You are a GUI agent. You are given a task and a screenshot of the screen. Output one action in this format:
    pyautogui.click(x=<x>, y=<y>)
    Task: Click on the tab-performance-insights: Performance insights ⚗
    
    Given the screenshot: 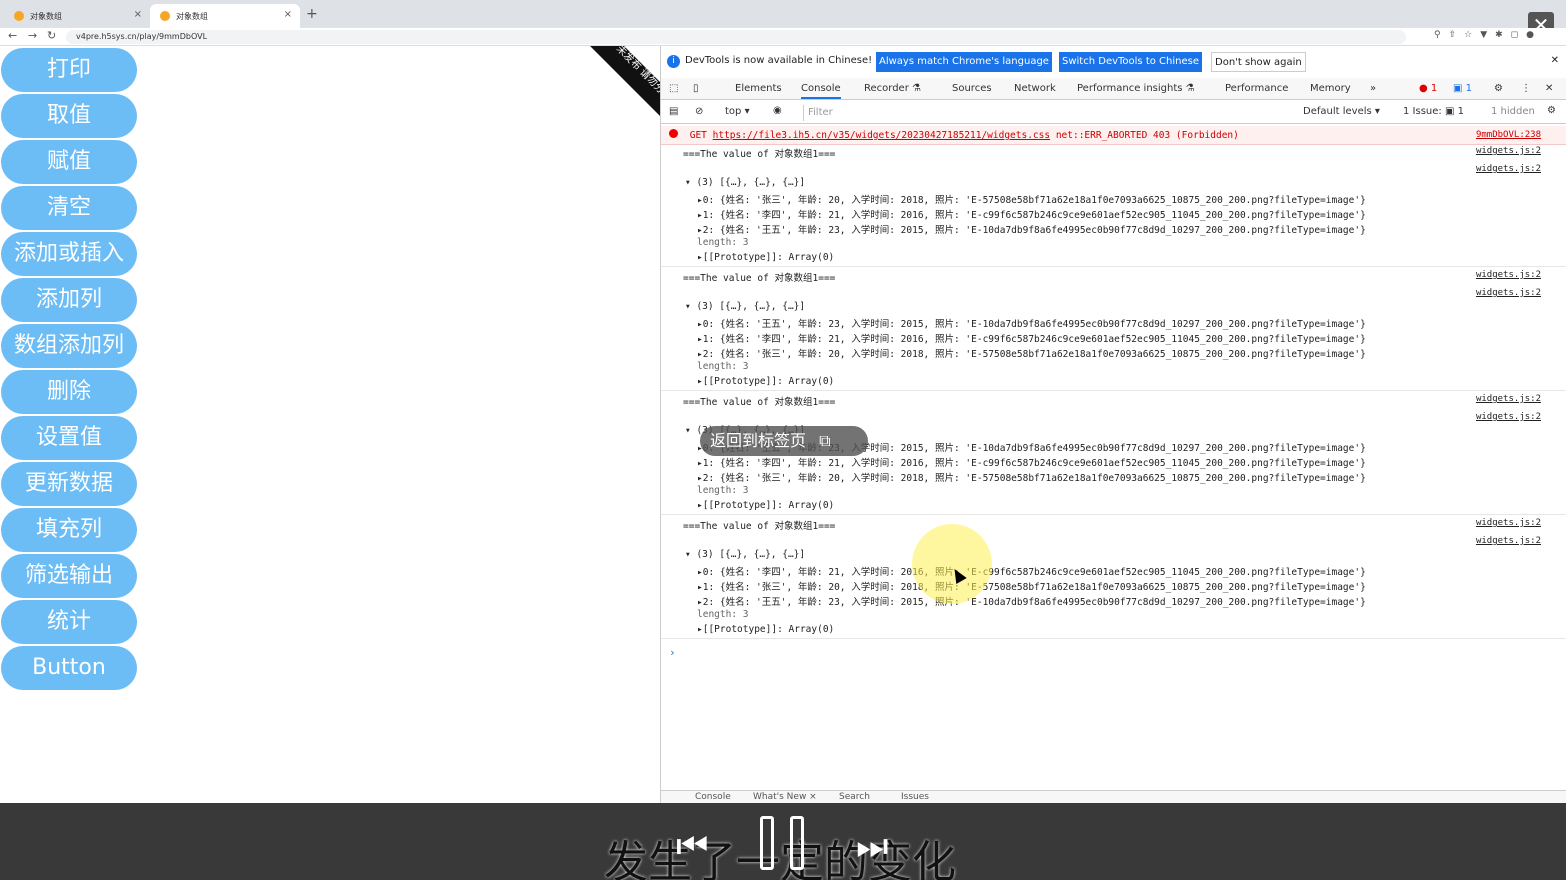 What is the action you would take?
    pyautogui.click(x=1136, y=88)
    